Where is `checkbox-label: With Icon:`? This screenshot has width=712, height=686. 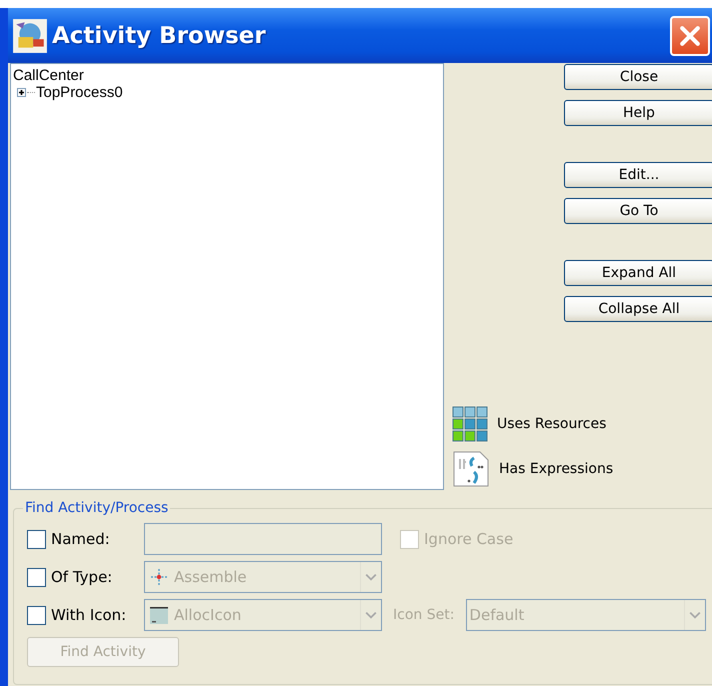
checkbox-label: With Icon: is located at coordinates (88, 615).